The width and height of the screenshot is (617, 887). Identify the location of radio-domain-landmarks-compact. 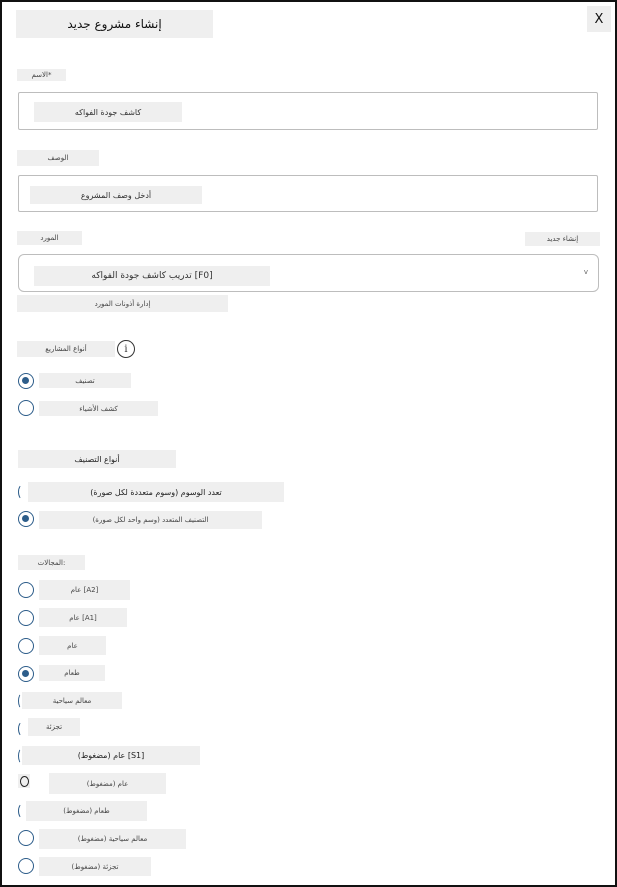
(26, 838).